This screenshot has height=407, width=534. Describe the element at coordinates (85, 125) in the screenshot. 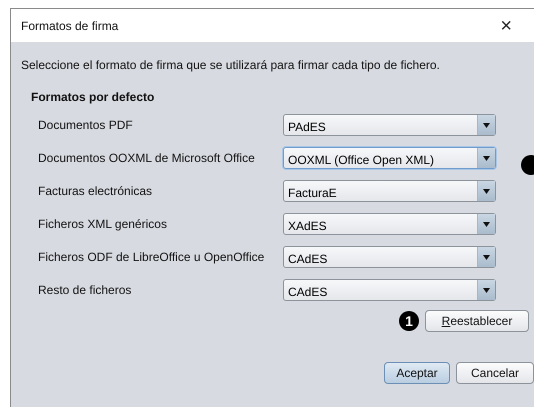

I see `field-label: Documentos PDF` at that location.